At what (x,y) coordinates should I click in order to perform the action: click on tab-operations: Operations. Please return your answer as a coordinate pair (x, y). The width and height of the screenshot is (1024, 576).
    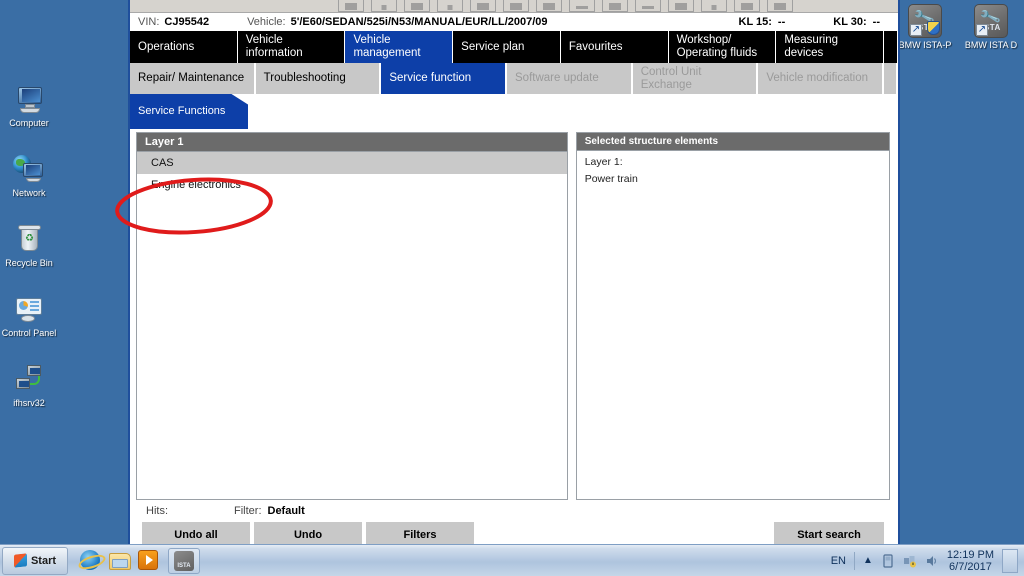
    Looking at the image, I should click on (184, 47).